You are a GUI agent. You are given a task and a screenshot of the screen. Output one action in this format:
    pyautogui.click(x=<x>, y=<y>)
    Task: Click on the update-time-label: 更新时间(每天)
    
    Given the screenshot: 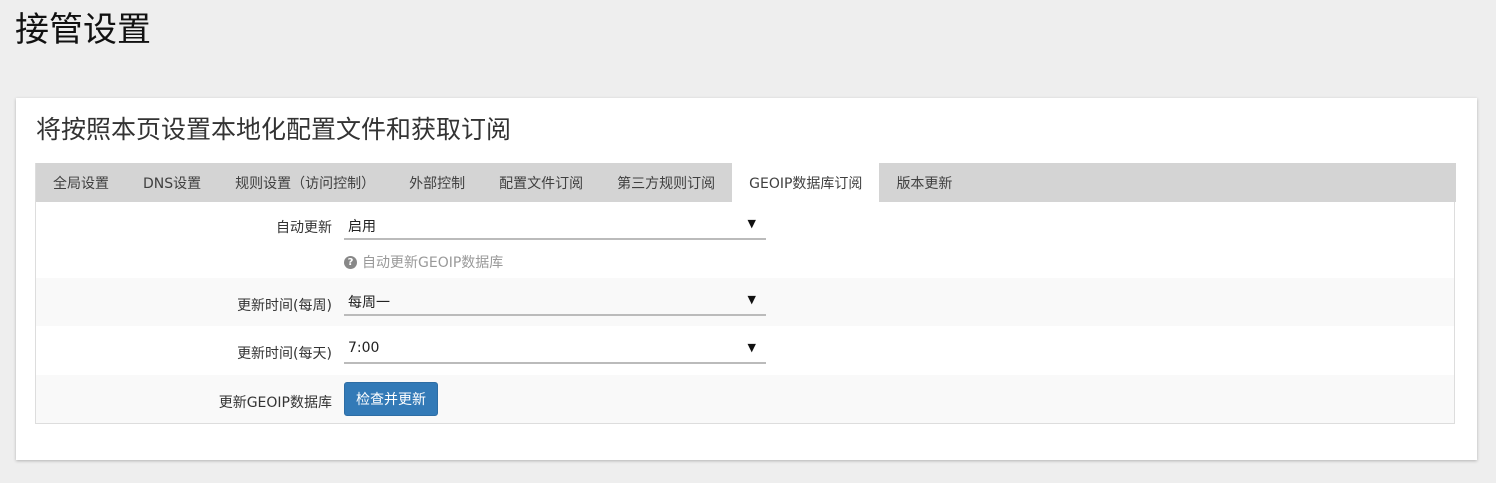 What is the action you would take?
    pyautogui.click(x=284, y=354)
    